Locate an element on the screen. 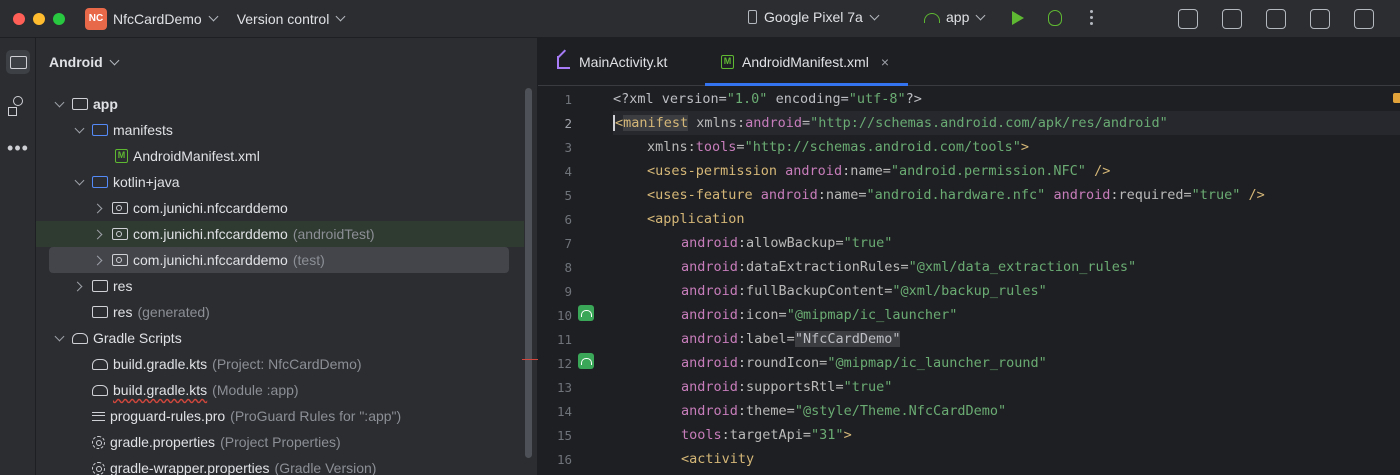 The height and width of the screenshot is (475, 1400). minimize-window-button is located at coordinates (39, 18).